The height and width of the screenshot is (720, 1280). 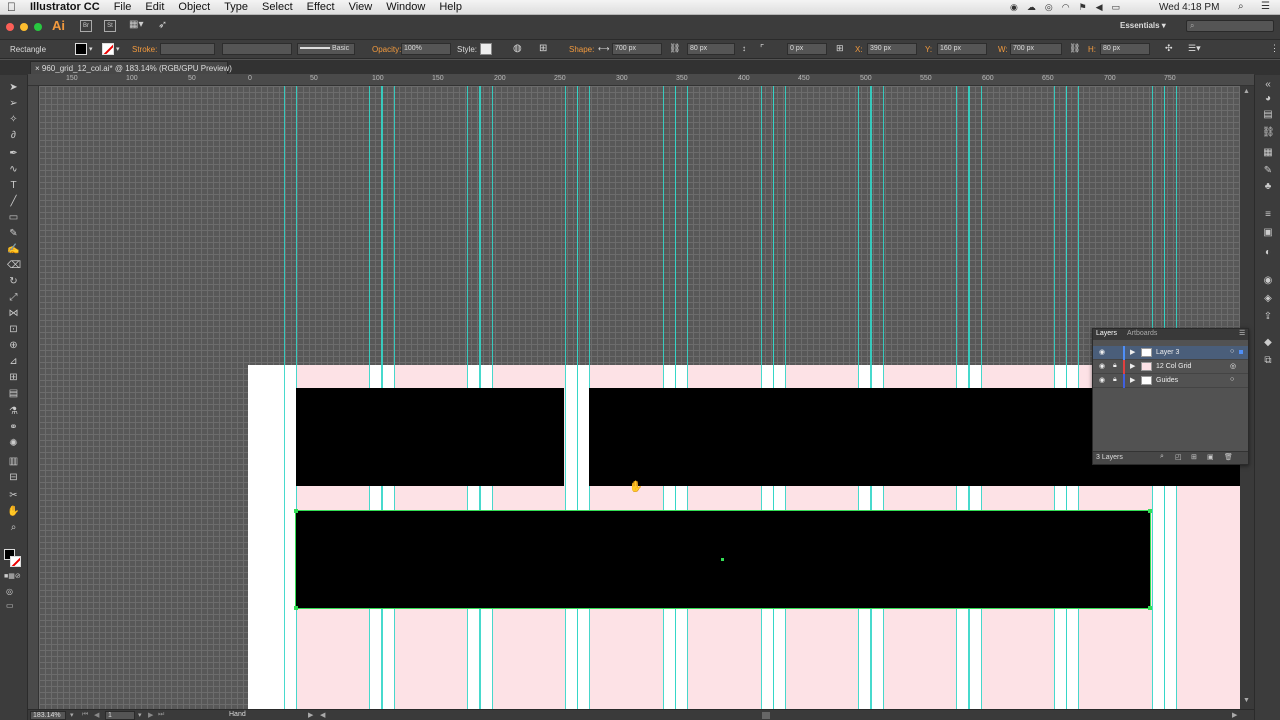 I want to click on width-field: 700 px, so click(x=1036, y=49).